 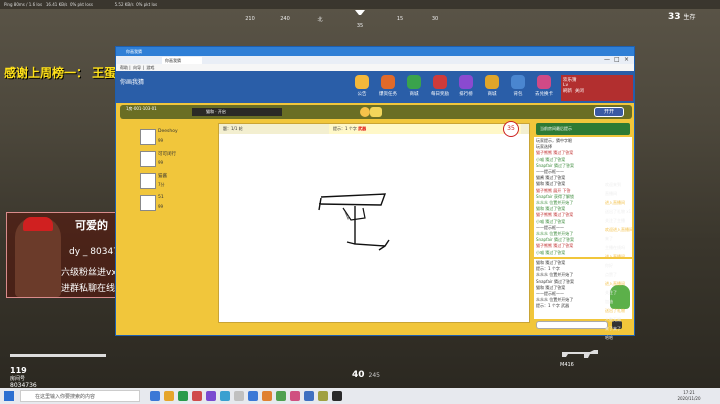 What do you see at coordinates (182, 60) in the screenshot?
I see `tab-game: 你画我猜` at bounding box center [182, 60].